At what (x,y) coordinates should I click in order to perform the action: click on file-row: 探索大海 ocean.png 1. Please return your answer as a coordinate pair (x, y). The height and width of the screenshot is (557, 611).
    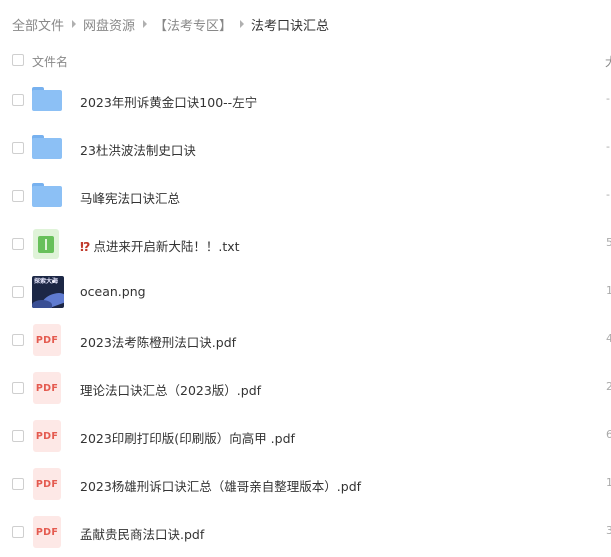
    Looking at the image, I should click on (305, 292).